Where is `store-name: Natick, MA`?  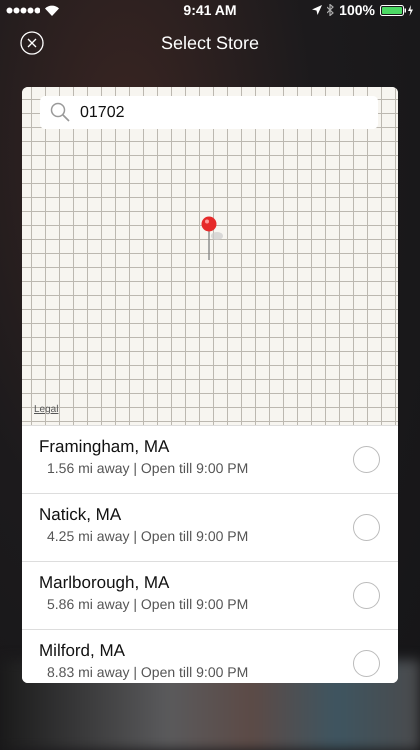 store-name: Natick, MA is located at coordinates (80, 515).